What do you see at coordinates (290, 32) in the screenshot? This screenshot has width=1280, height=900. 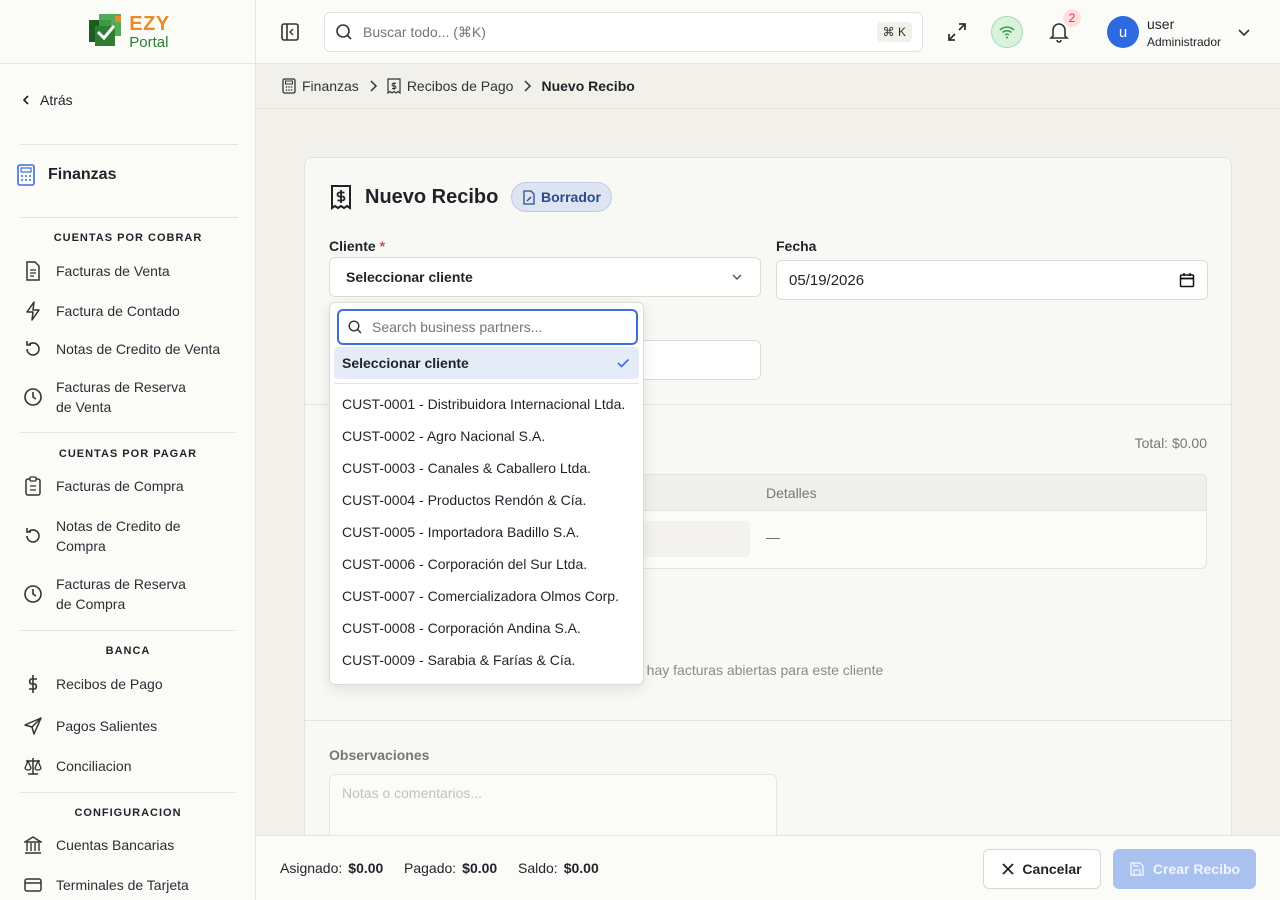 I see `sidebar-toggle-button` at bounding box center [290, 32].